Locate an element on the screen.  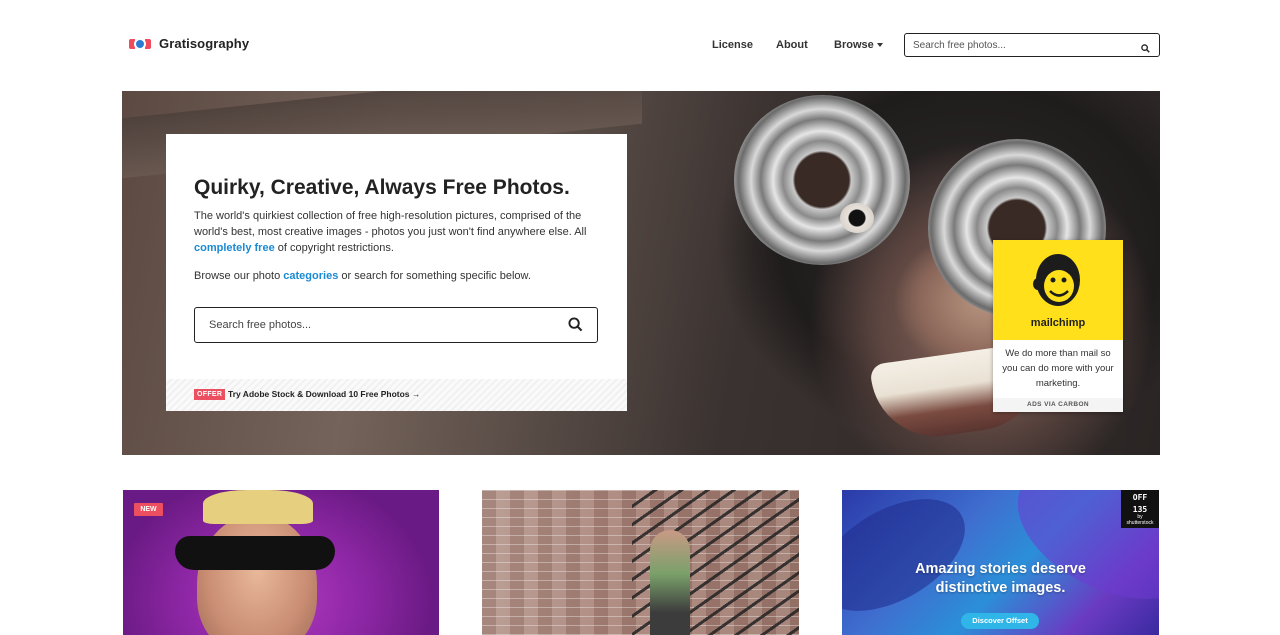
new-badge: NEW is located at coordinates (148, 509).